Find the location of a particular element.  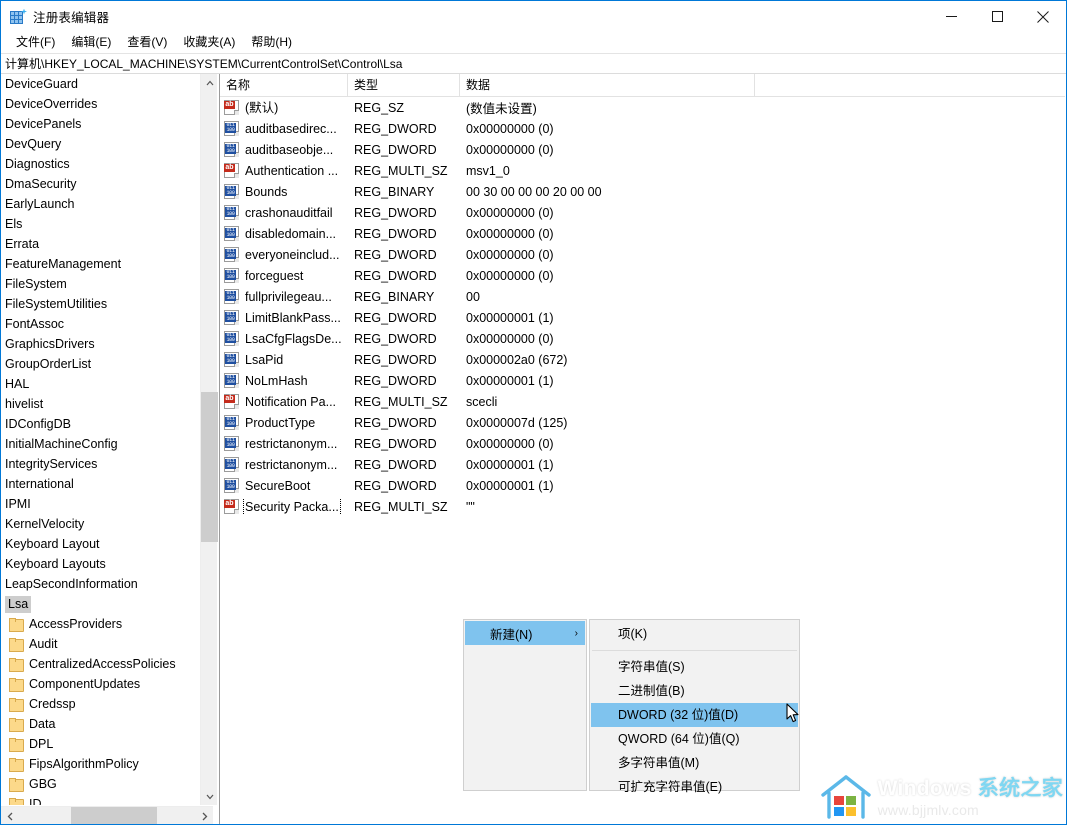

registry-value-row: 011 100 NoLmHash REG_DWORD 0x00000001 (1) is located at coordinates (642, 380).